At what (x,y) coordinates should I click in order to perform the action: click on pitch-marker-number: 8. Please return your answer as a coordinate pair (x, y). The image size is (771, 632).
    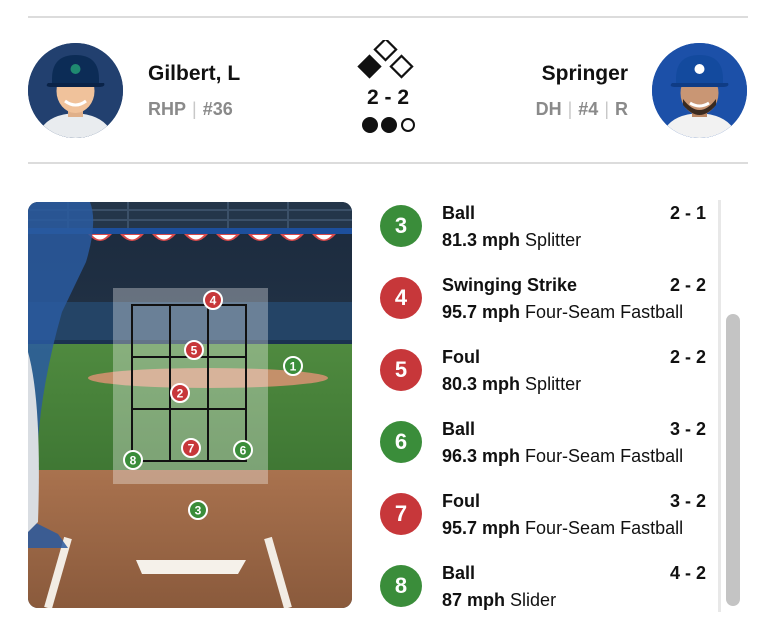
    Looking at the image, I should click on (133, 461).